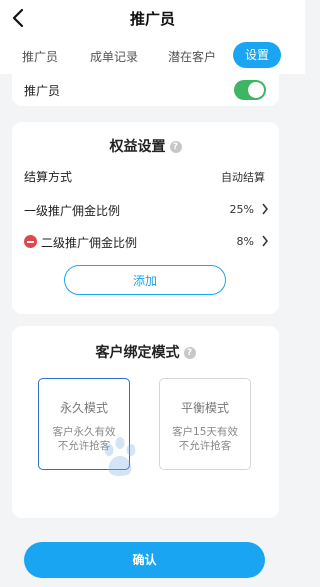  I want to click on promoter-toggle-card: 推广员, so click(145, 90).